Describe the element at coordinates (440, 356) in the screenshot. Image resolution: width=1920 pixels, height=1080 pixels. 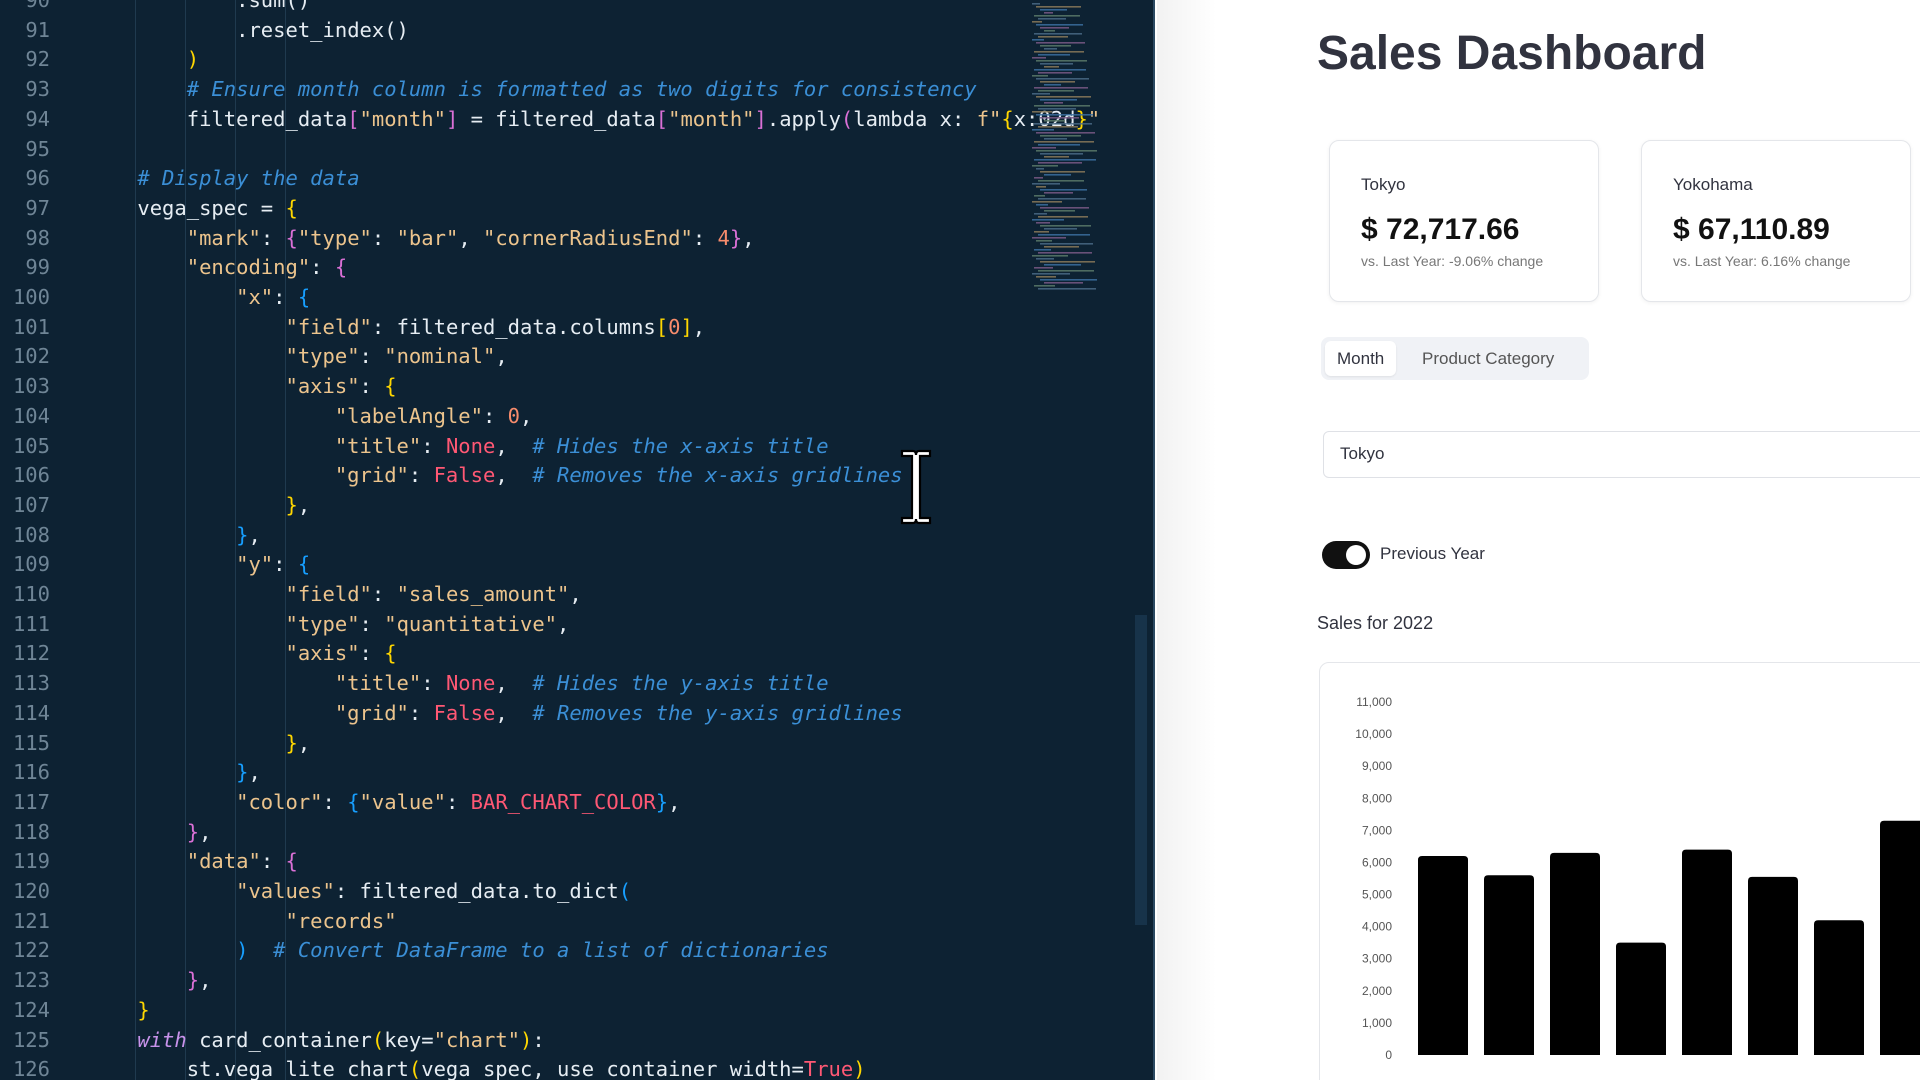
I see `code-token: "nominal"` at that location.